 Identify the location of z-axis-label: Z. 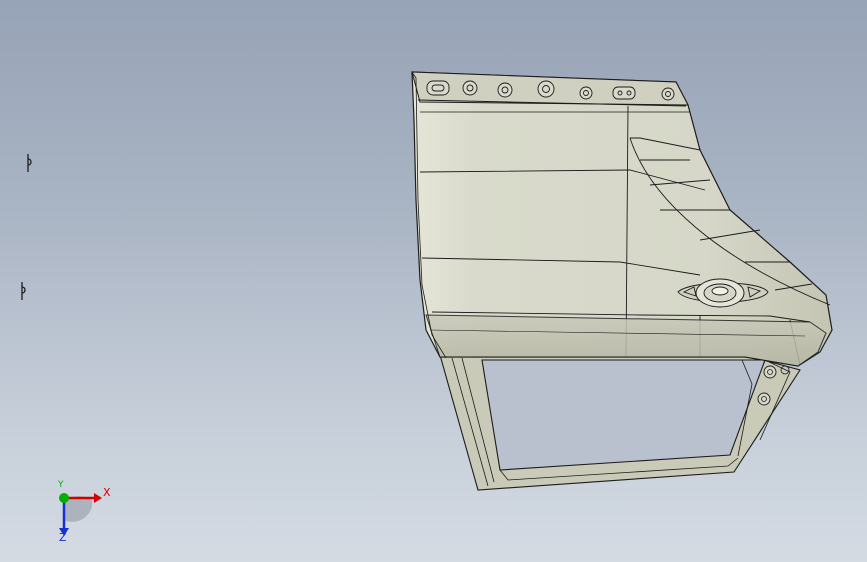
(63, 537).